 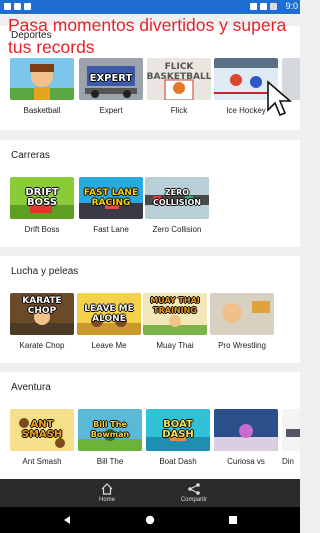 What do you see at coordinates (178, 430) in the screenshot?
I see `game-thumbnail: BOAT DASH` at bounding box center [178, 430].